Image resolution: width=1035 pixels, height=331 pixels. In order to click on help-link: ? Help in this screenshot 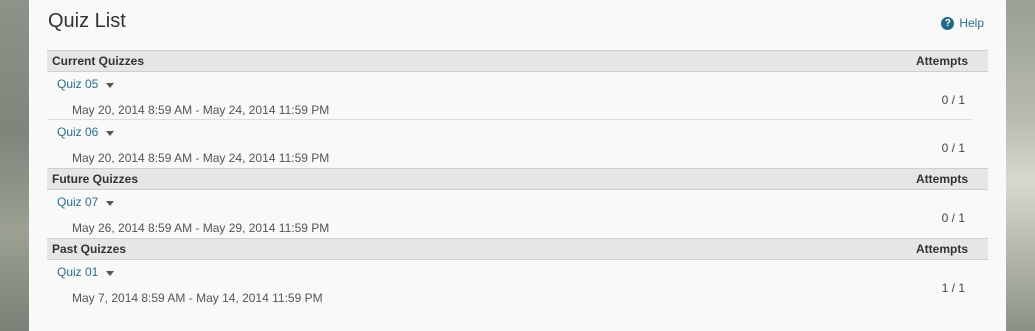, I will do `click(962, 23)`.